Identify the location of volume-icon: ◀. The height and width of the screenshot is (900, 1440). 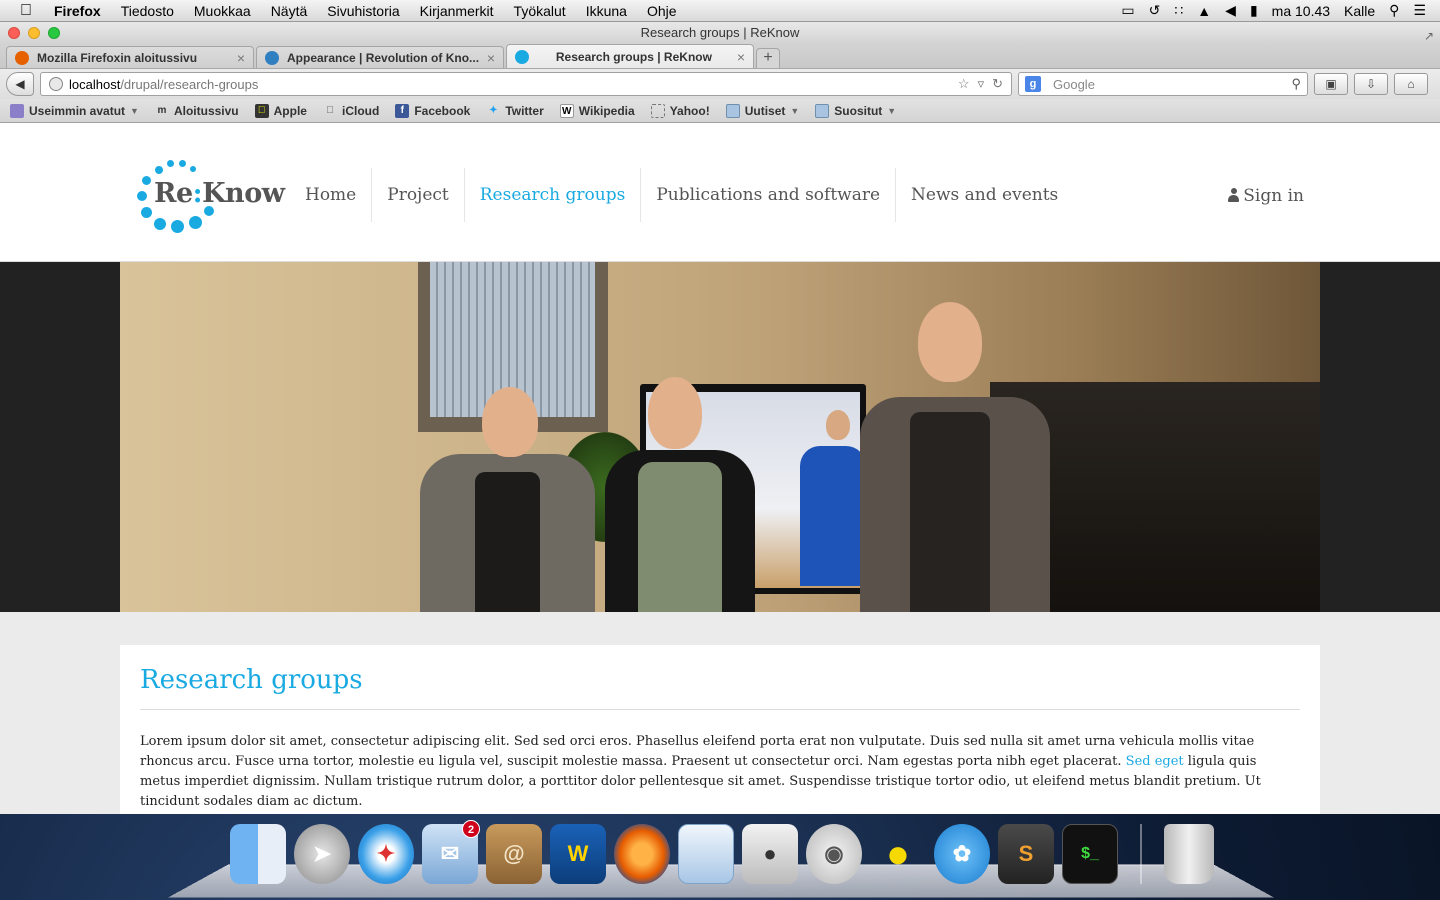
(1230, 10).